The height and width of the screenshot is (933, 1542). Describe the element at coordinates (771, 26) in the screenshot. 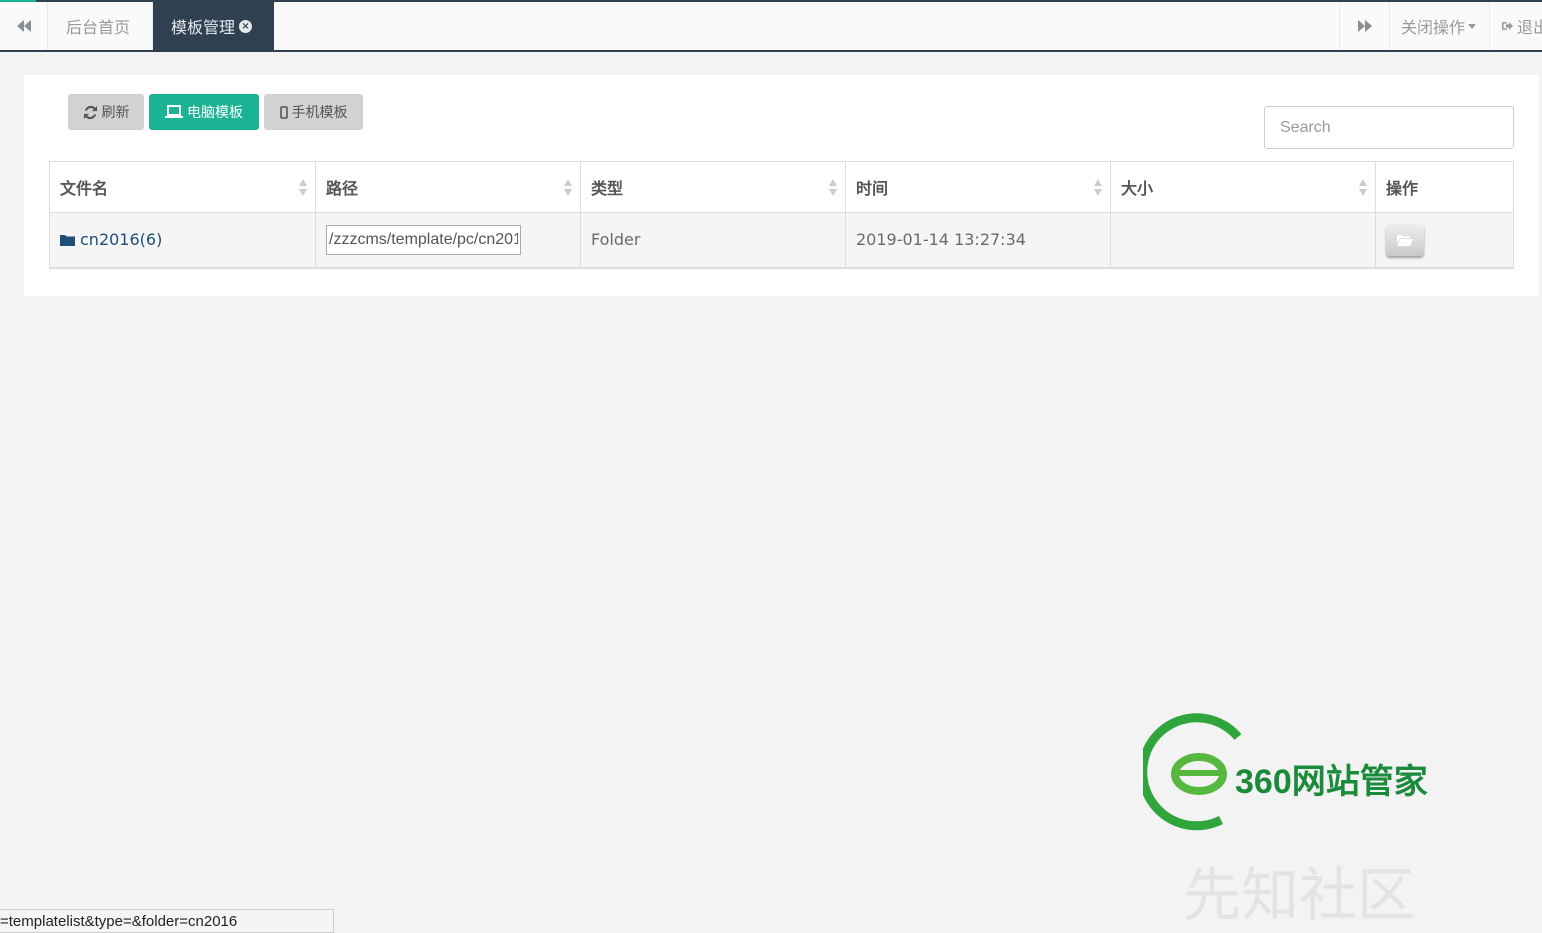

I see `tab-bar: 后台首页 模板管理 × 关闭操作 退出` at that location.